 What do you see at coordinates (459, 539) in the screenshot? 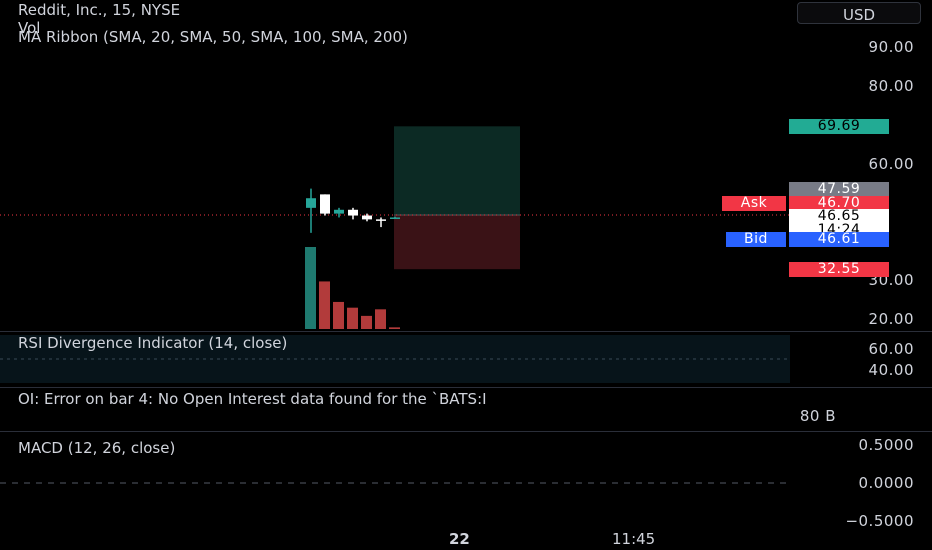
I see `time-tick: 22` at bounding box center [459, 539].